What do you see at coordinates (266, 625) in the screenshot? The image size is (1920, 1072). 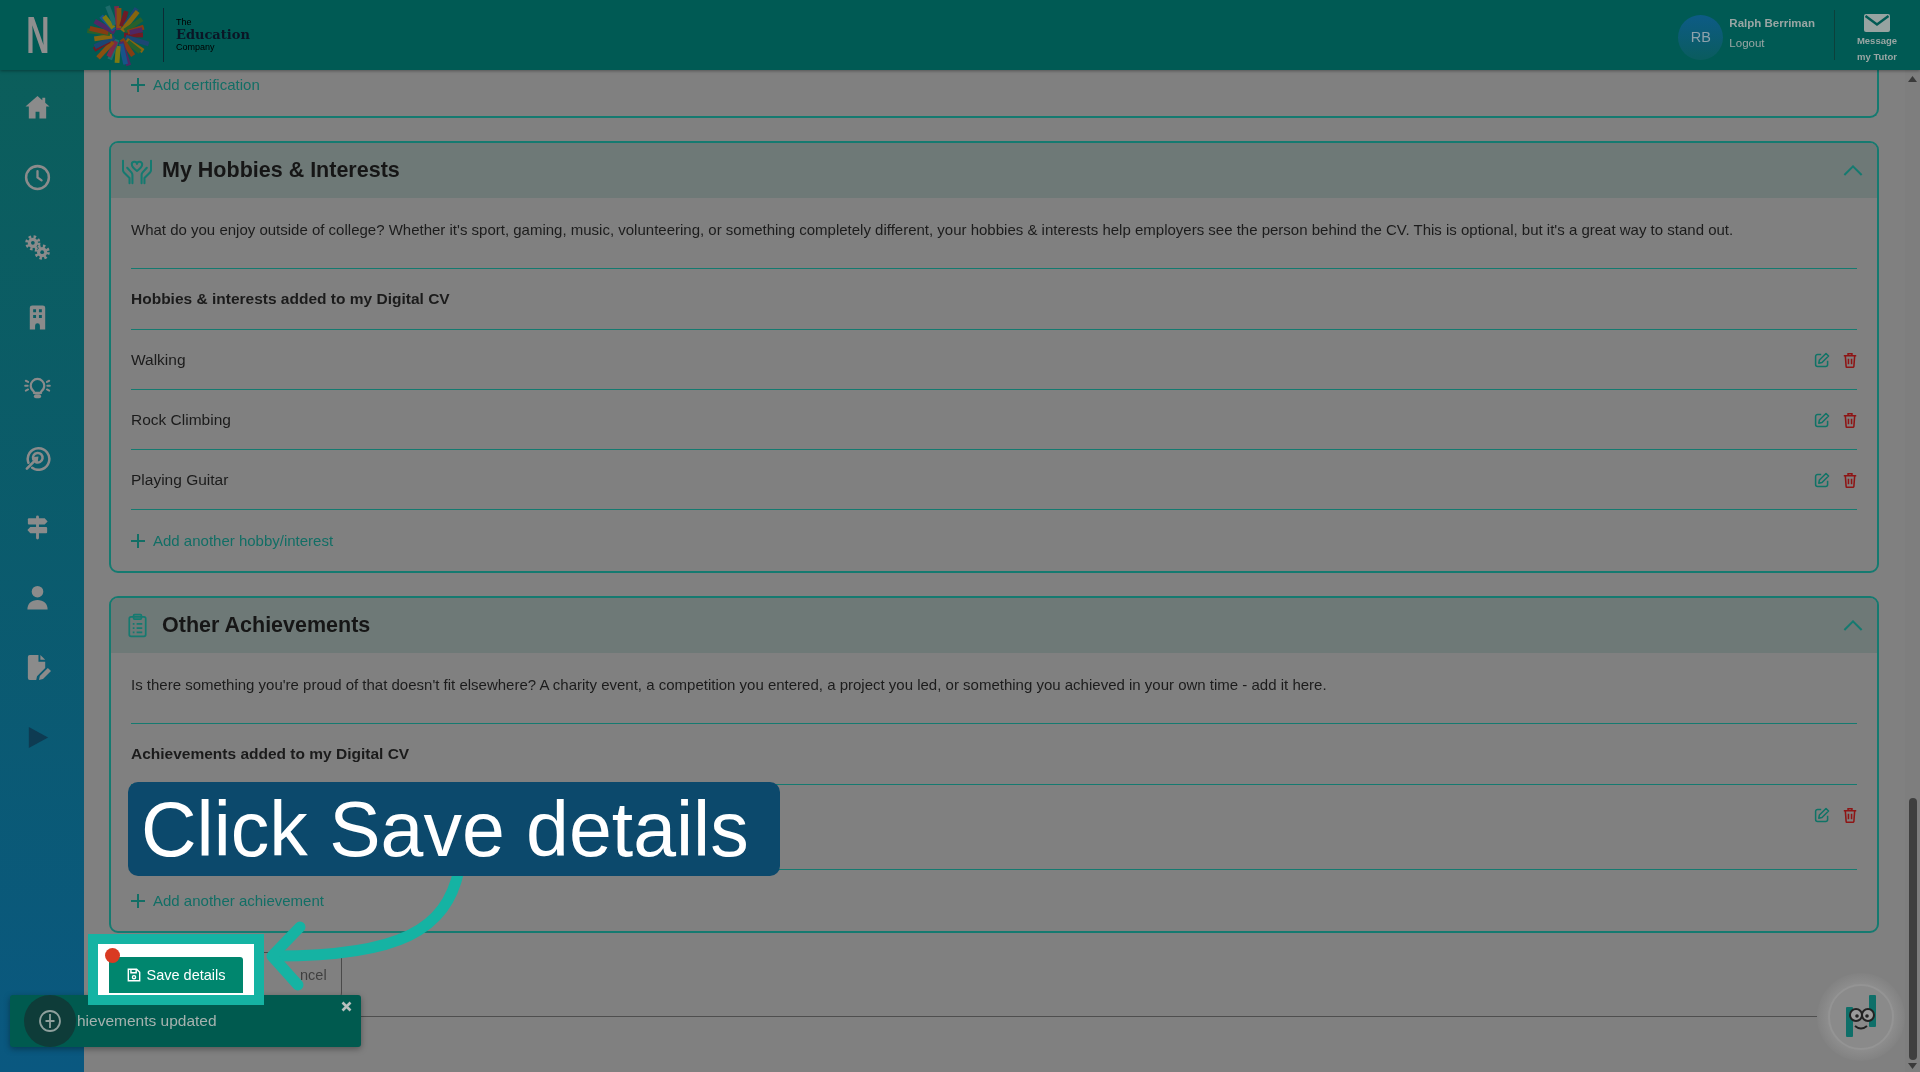 I see `section-title: Other Achievements` at bounding box center [266, 625].